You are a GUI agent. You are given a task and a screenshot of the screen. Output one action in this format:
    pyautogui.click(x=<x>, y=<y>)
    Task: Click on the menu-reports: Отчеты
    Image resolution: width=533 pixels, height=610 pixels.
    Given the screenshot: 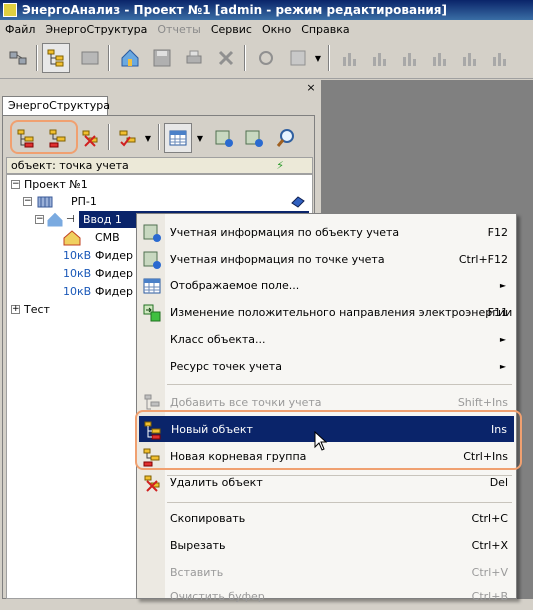 What is the action you would take?
    pyautogui.click(x=178, y=29)
    